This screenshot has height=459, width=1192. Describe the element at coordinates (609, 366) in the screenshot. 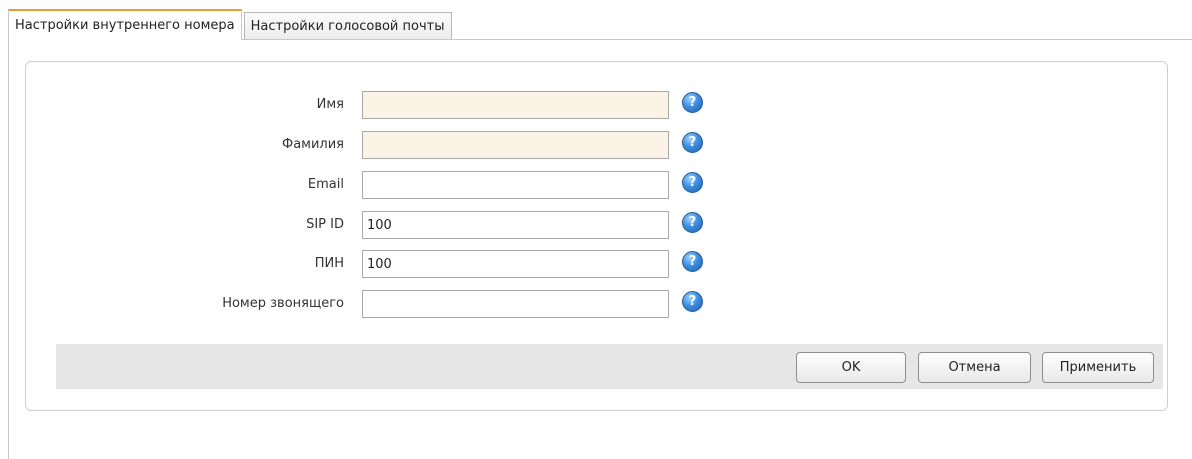

I see `form-button-bar: OK Отмена Применить` at that location.